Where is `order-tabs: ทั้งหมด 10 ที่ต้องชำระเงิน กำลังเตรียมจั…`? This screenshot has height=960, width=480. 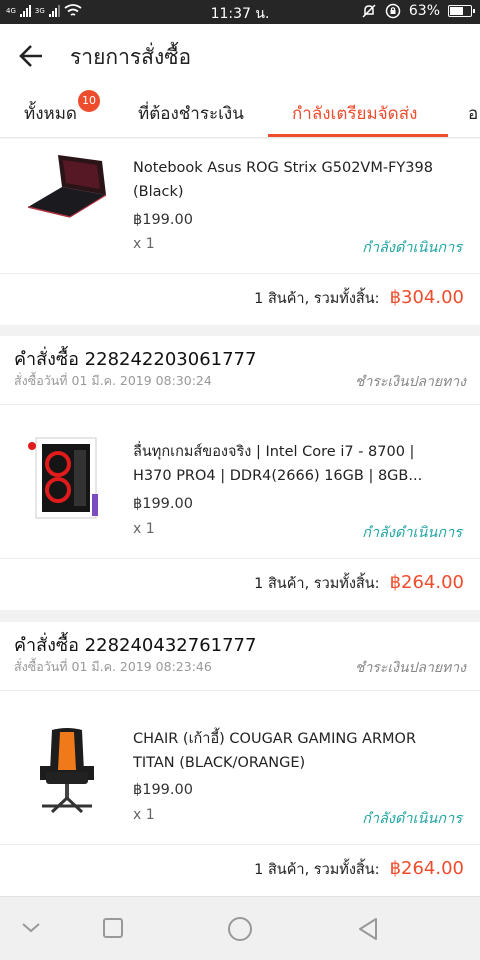 order-tabs: ทั้งหมด 10 ที่ต้องชำระเงิน กำลังเตรียมจั… is located at coordinates (240, 112).